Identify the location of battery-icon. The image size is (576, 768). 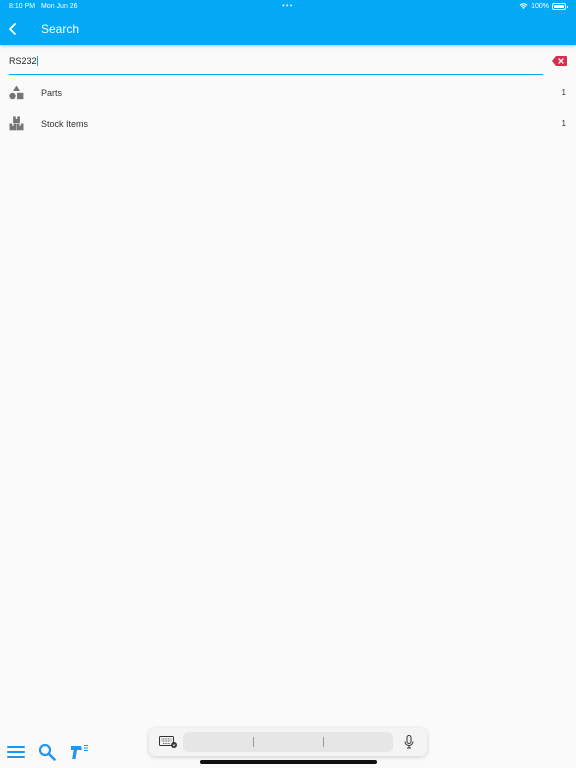
(560, 6).